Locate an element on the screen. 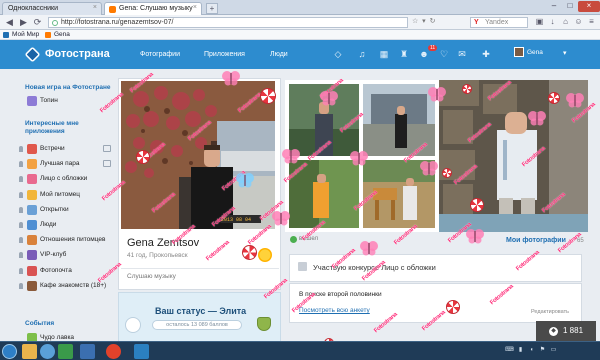 This screenshot has width=600, height=360. dating-view-profile-link: Посмотреть всю анкету is located at coordinates (334, 310).